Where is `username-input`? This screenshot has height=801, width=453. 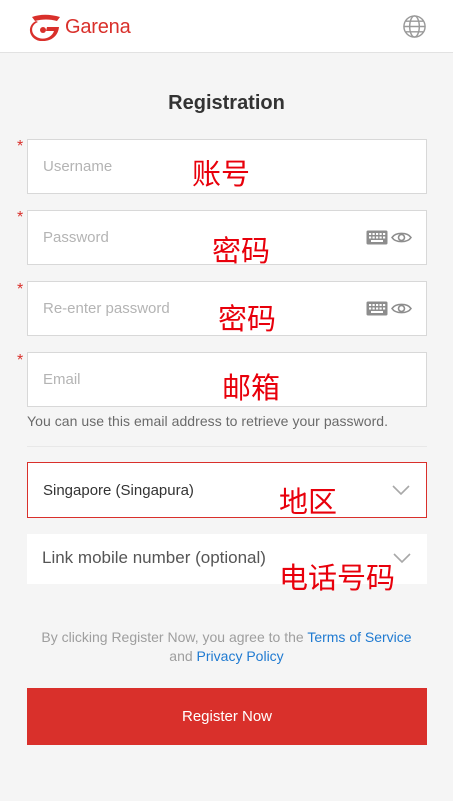
username-input is located at coordinates (227, 166).